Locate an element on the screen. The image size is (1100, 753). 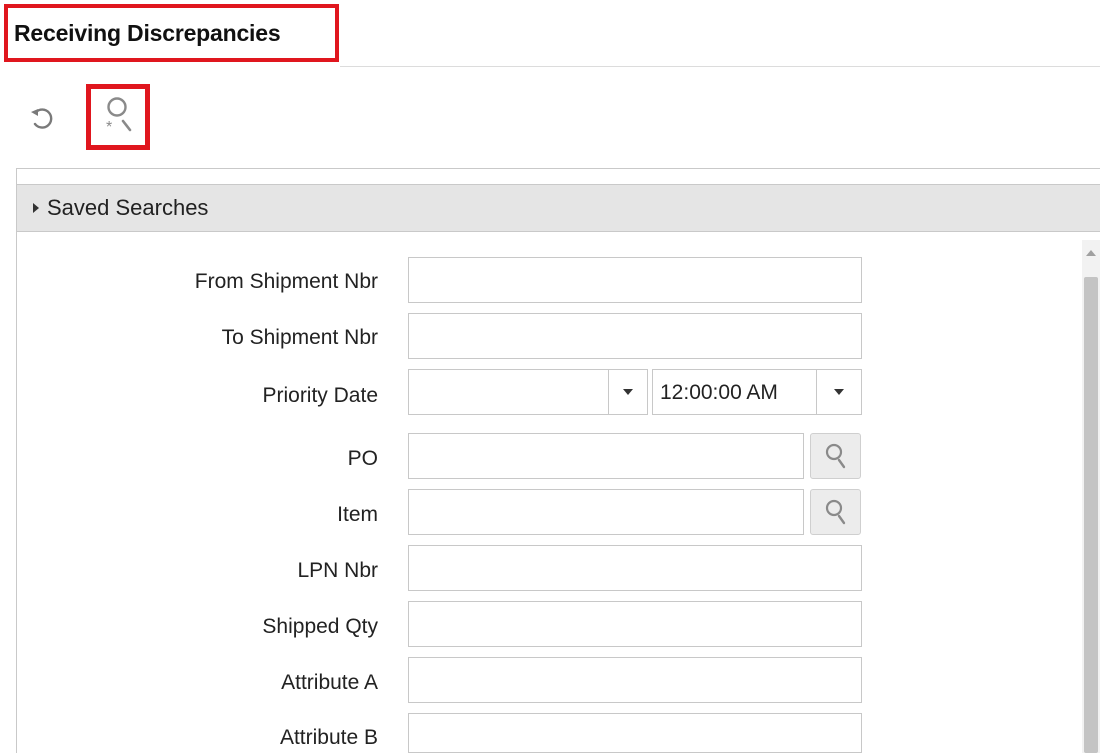
po-input is located at coordinates (606, 456).